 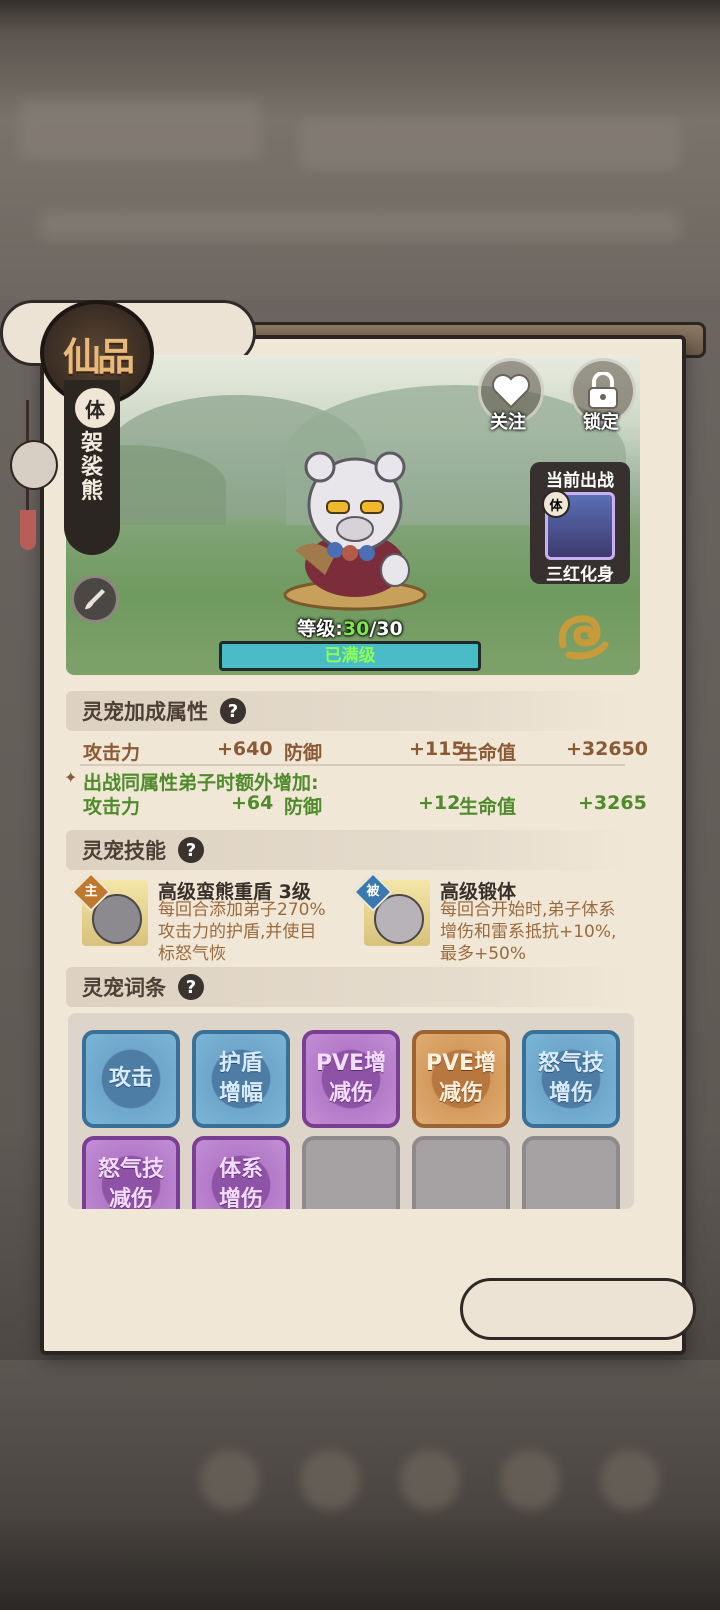 What do you see at coordinates (242, 932) in the screenshot?
I see `skill-desc-active: 每回合添加弟子270%攻击力的护盾,并使目标怒气恢` at bounding box center [242, 932].